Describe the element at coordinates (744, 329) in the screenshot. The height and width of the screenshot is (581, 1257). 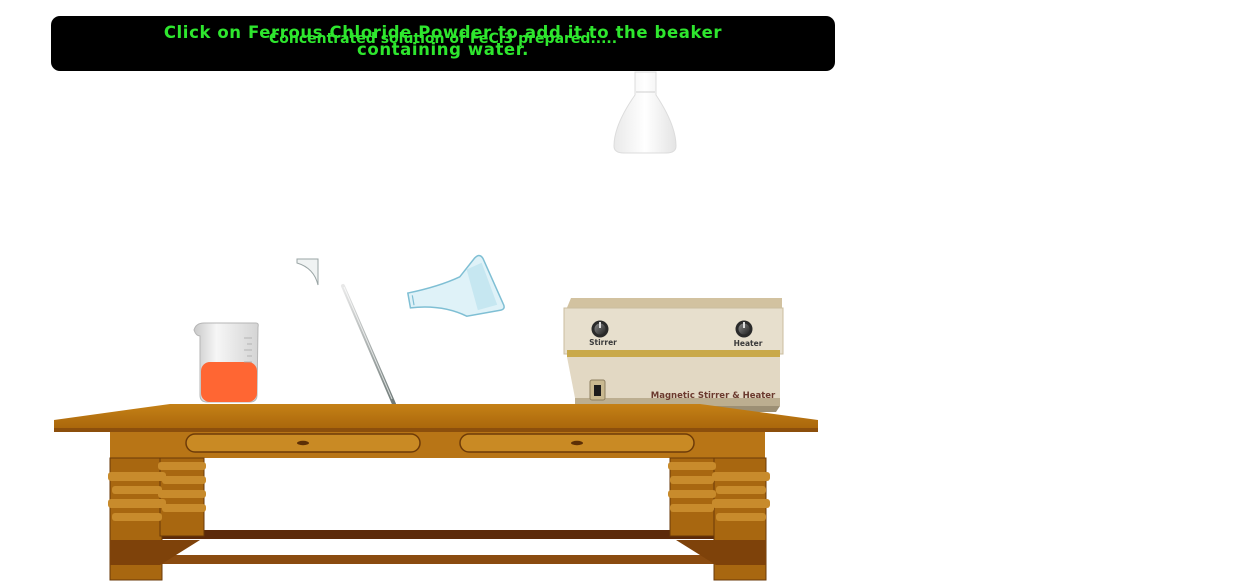
I see `heater-knob` at that location.